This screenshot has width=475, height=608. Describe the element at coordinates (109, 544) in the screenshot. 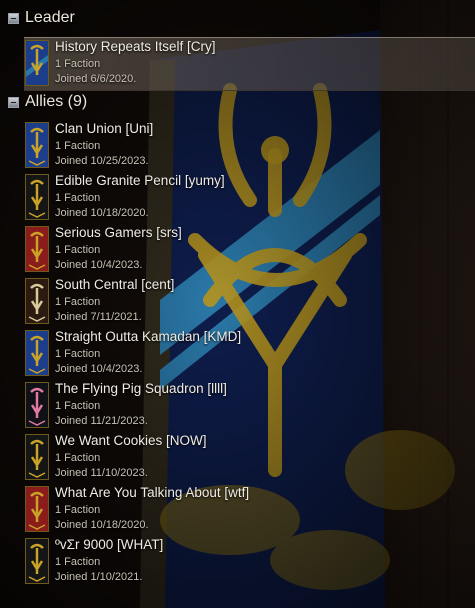

I see `guild-name: ºvΣr 9000 [WHAT]` at that location.